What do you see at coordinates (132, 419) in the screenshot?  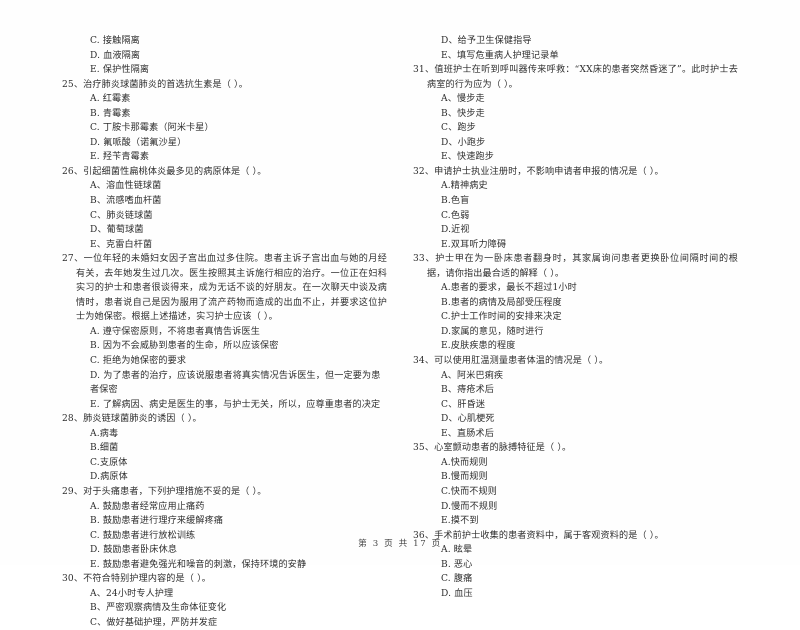 I see `question-stem: 28、肺炎链球菌肺炎的诱因（ ）。` at bounding box center [132, 419].